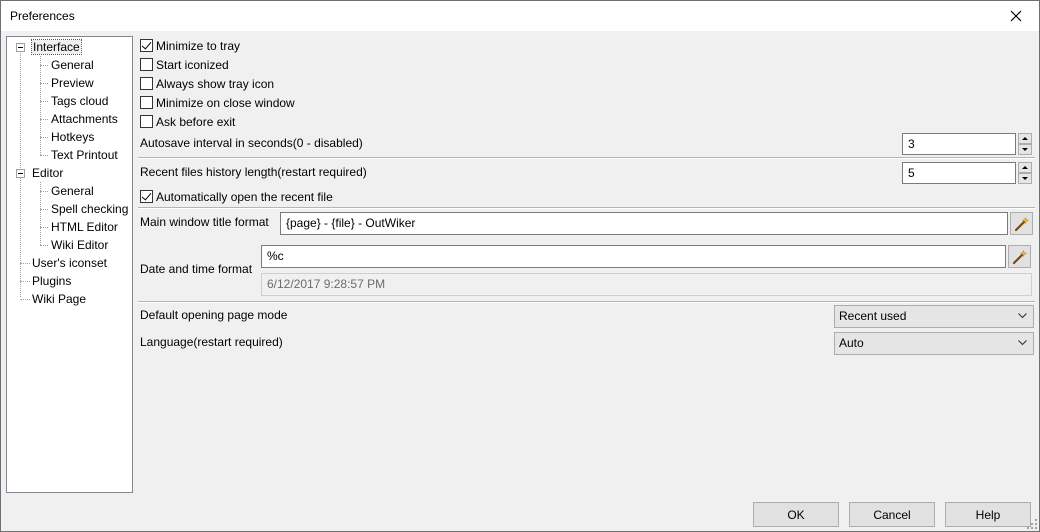 Image resolution: width=1040 pixels, height=532 pixels. I want to click on date-format-input: %c, so click(633, 256).